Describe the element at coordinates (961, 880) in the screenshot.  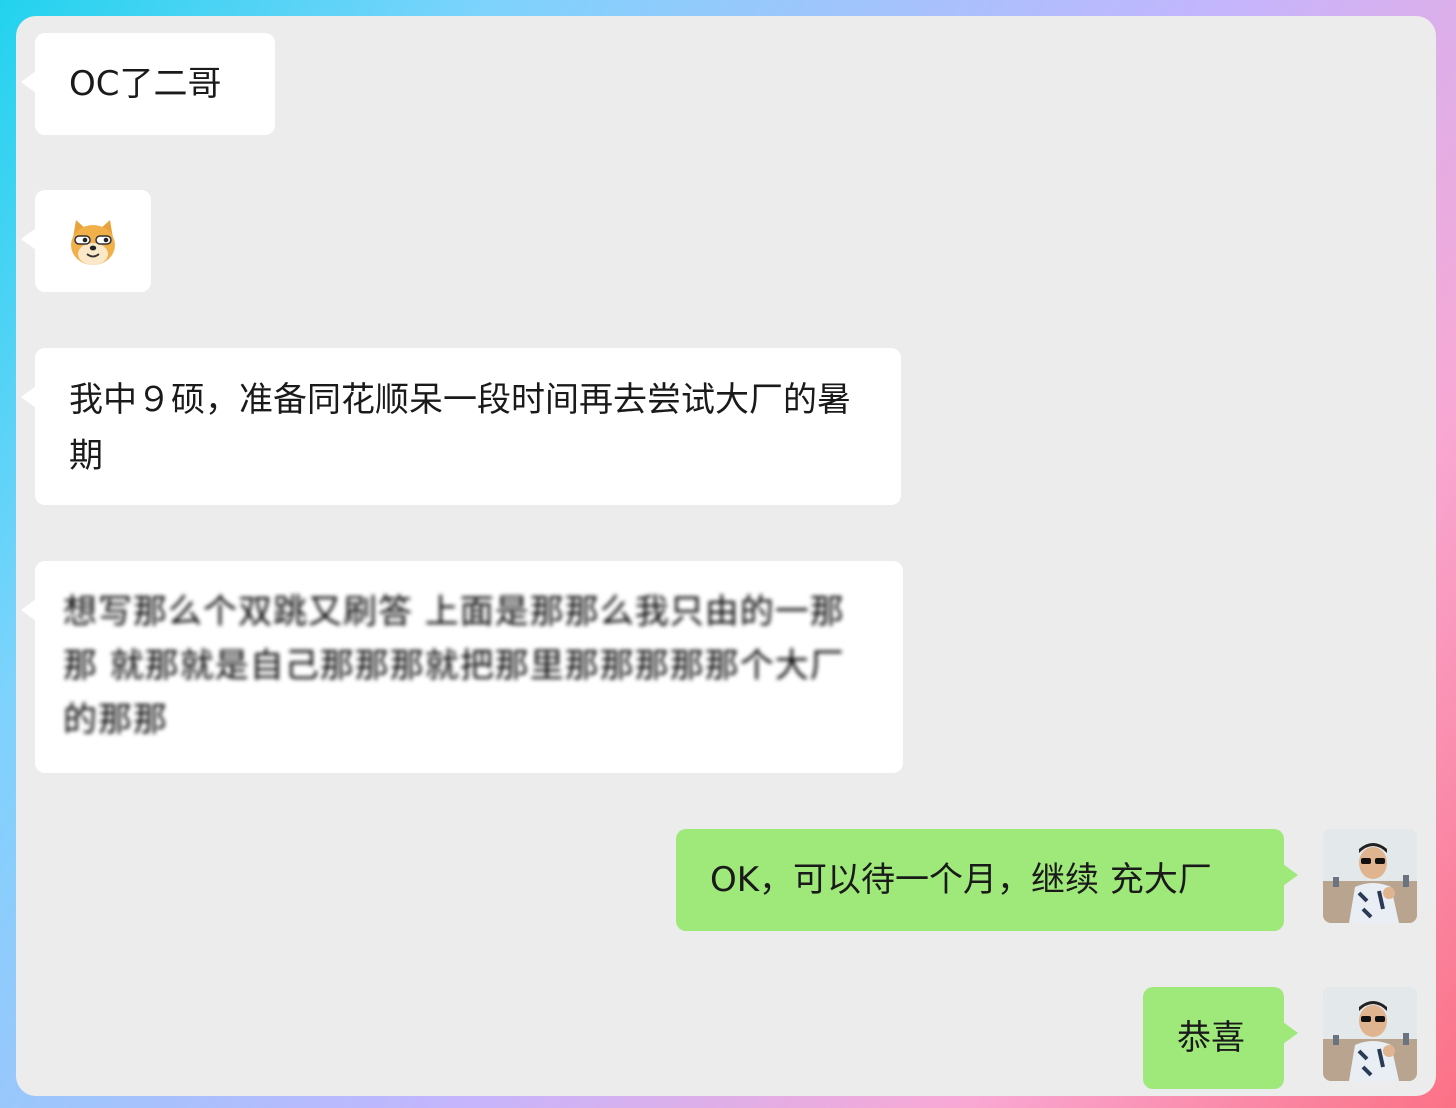
I see `message-text: OK，可以待一个月，继续 充大厂` at that location.